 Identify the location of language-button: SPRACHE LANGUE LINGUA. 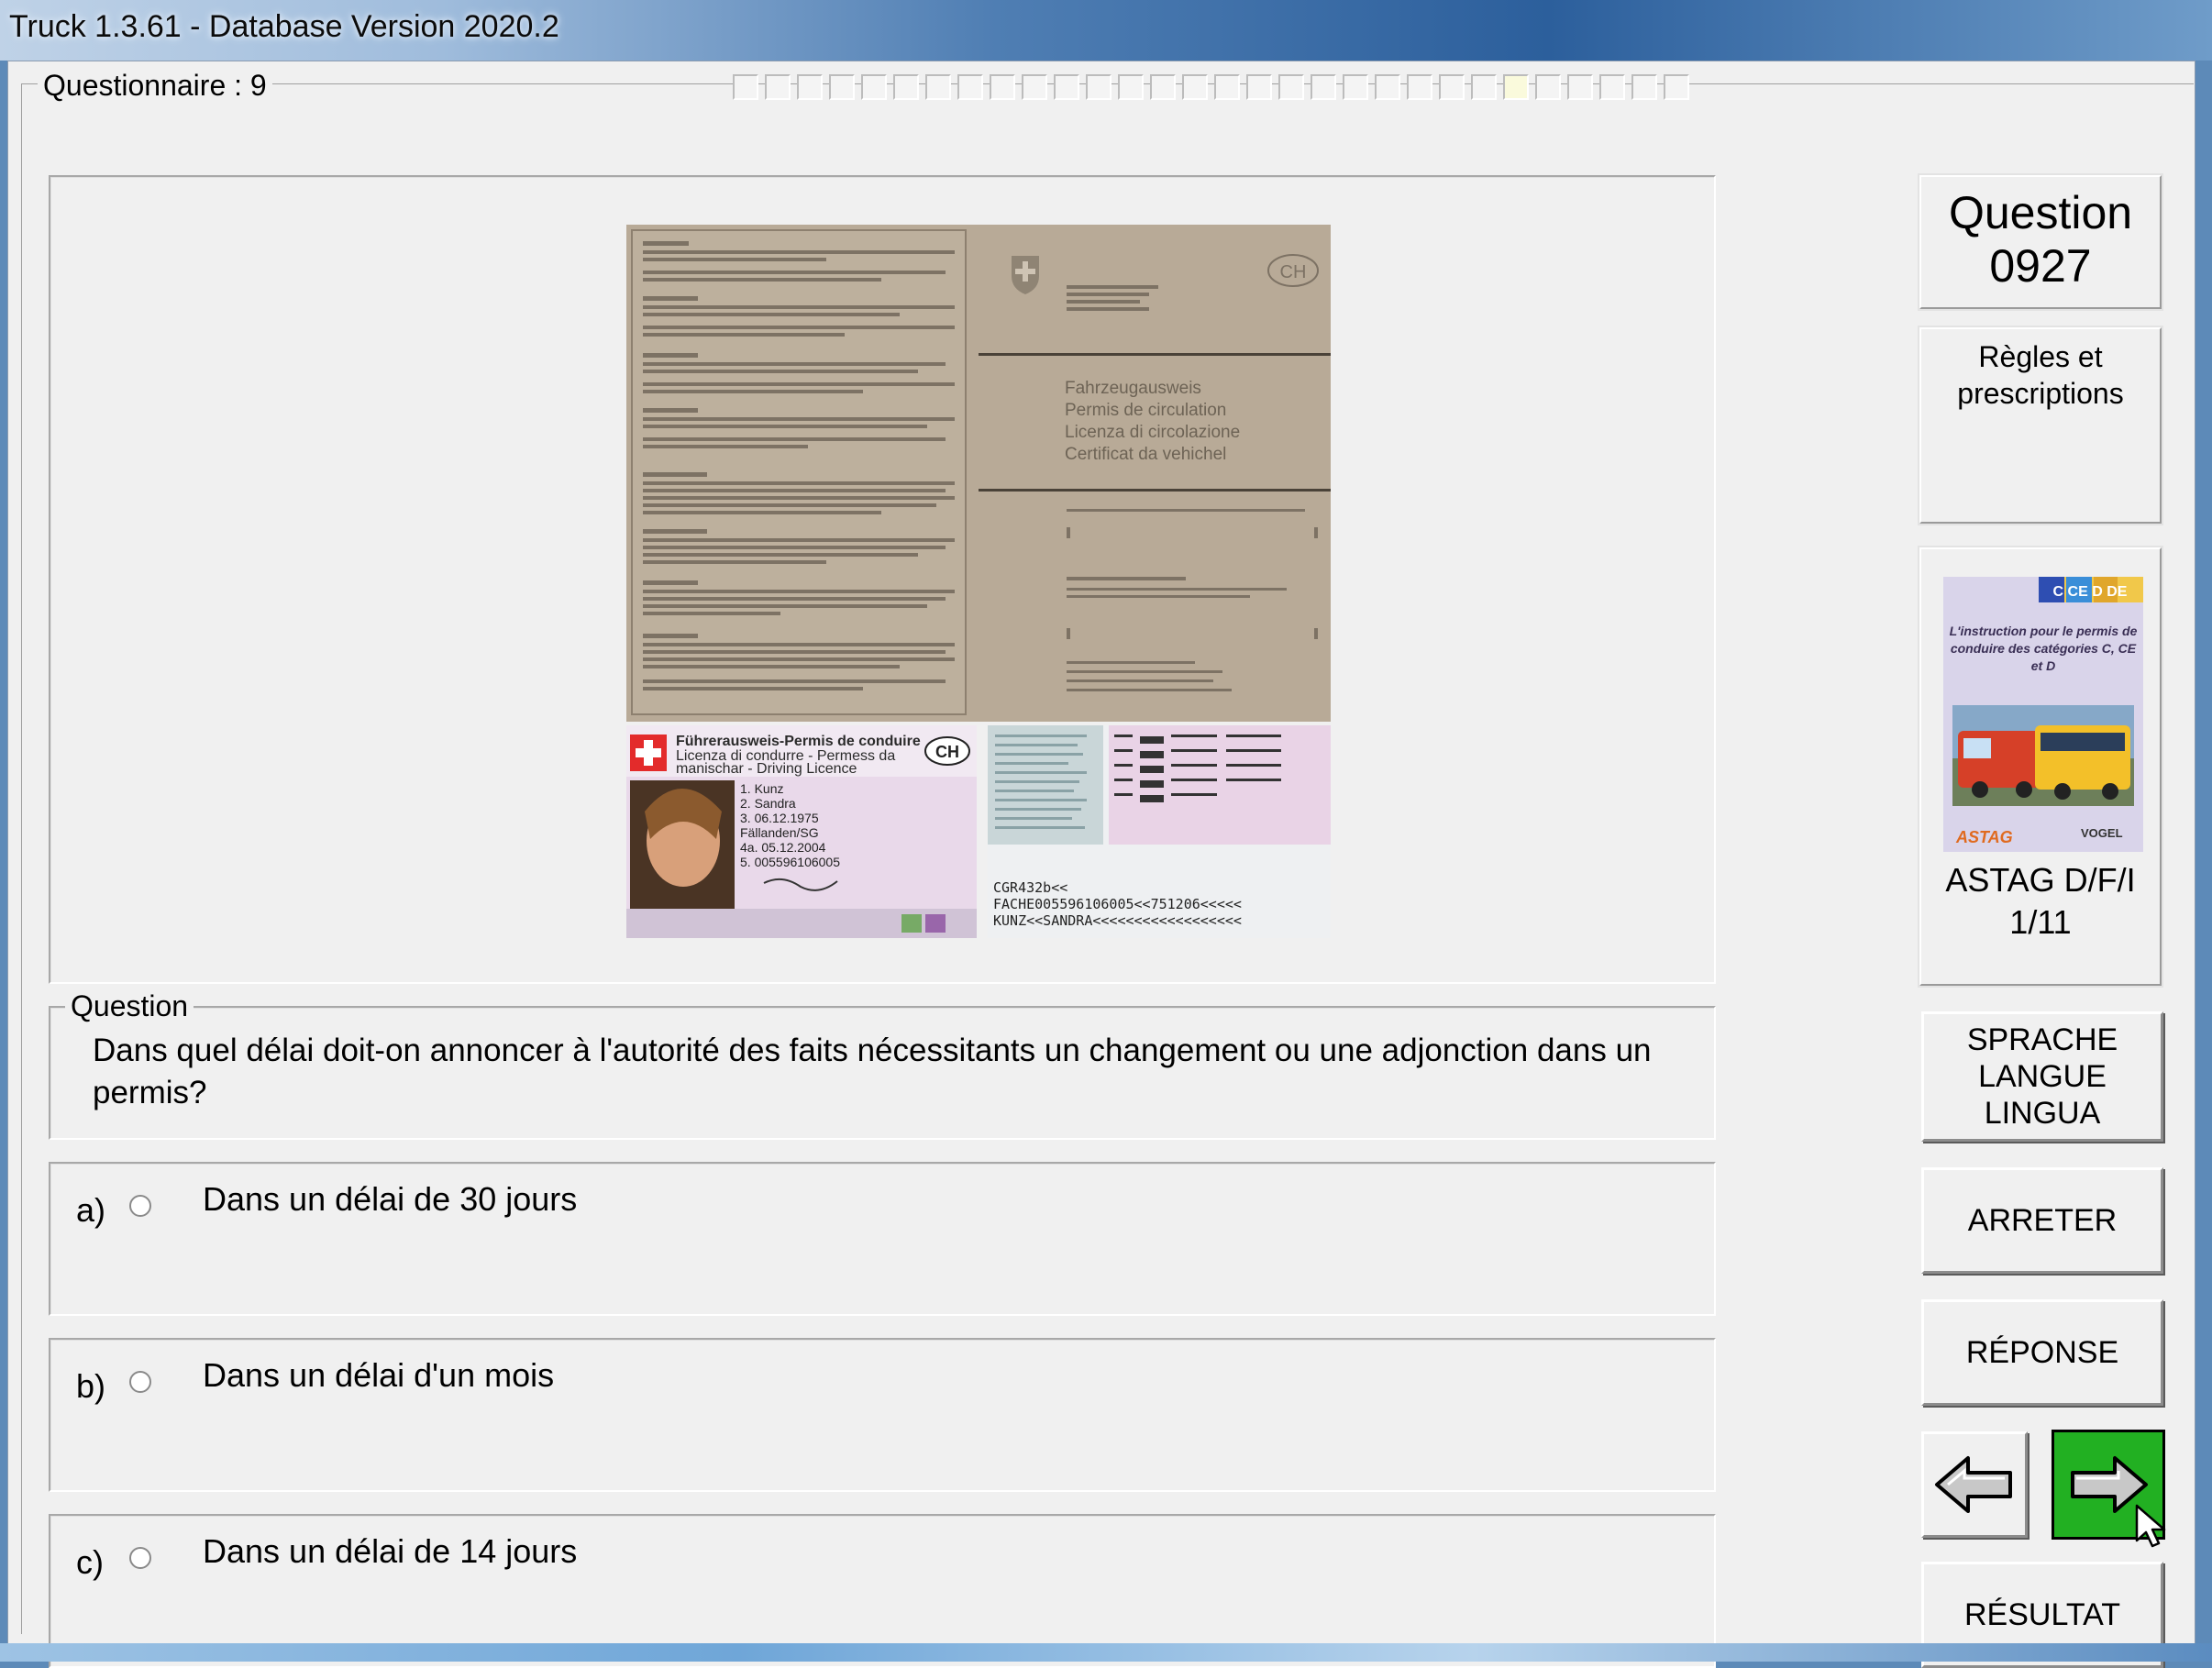
(2042, 1076).